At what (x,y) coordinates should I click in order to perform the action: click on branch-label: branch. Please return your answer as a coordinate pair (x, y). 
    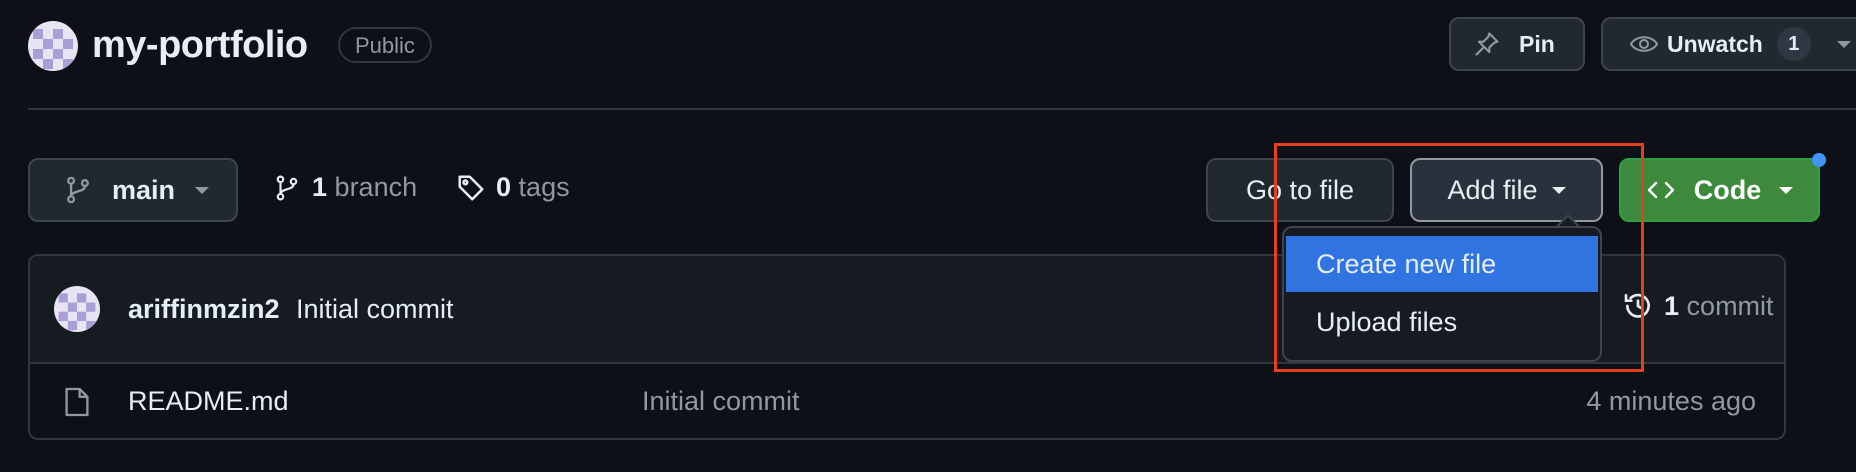
    Looking at the image, I should click on (376, 187).